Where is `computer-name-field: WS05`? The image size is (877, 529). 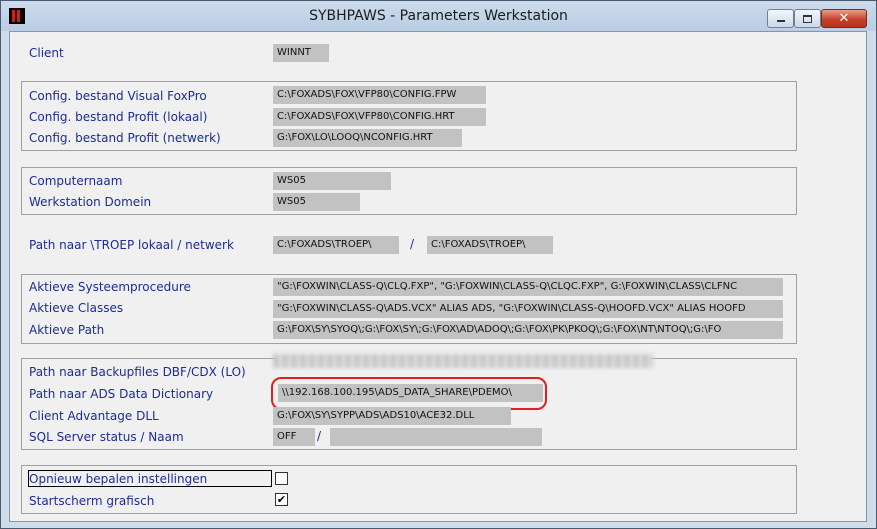
computer-name-field: WS05 is located at coordinates (332, 181).